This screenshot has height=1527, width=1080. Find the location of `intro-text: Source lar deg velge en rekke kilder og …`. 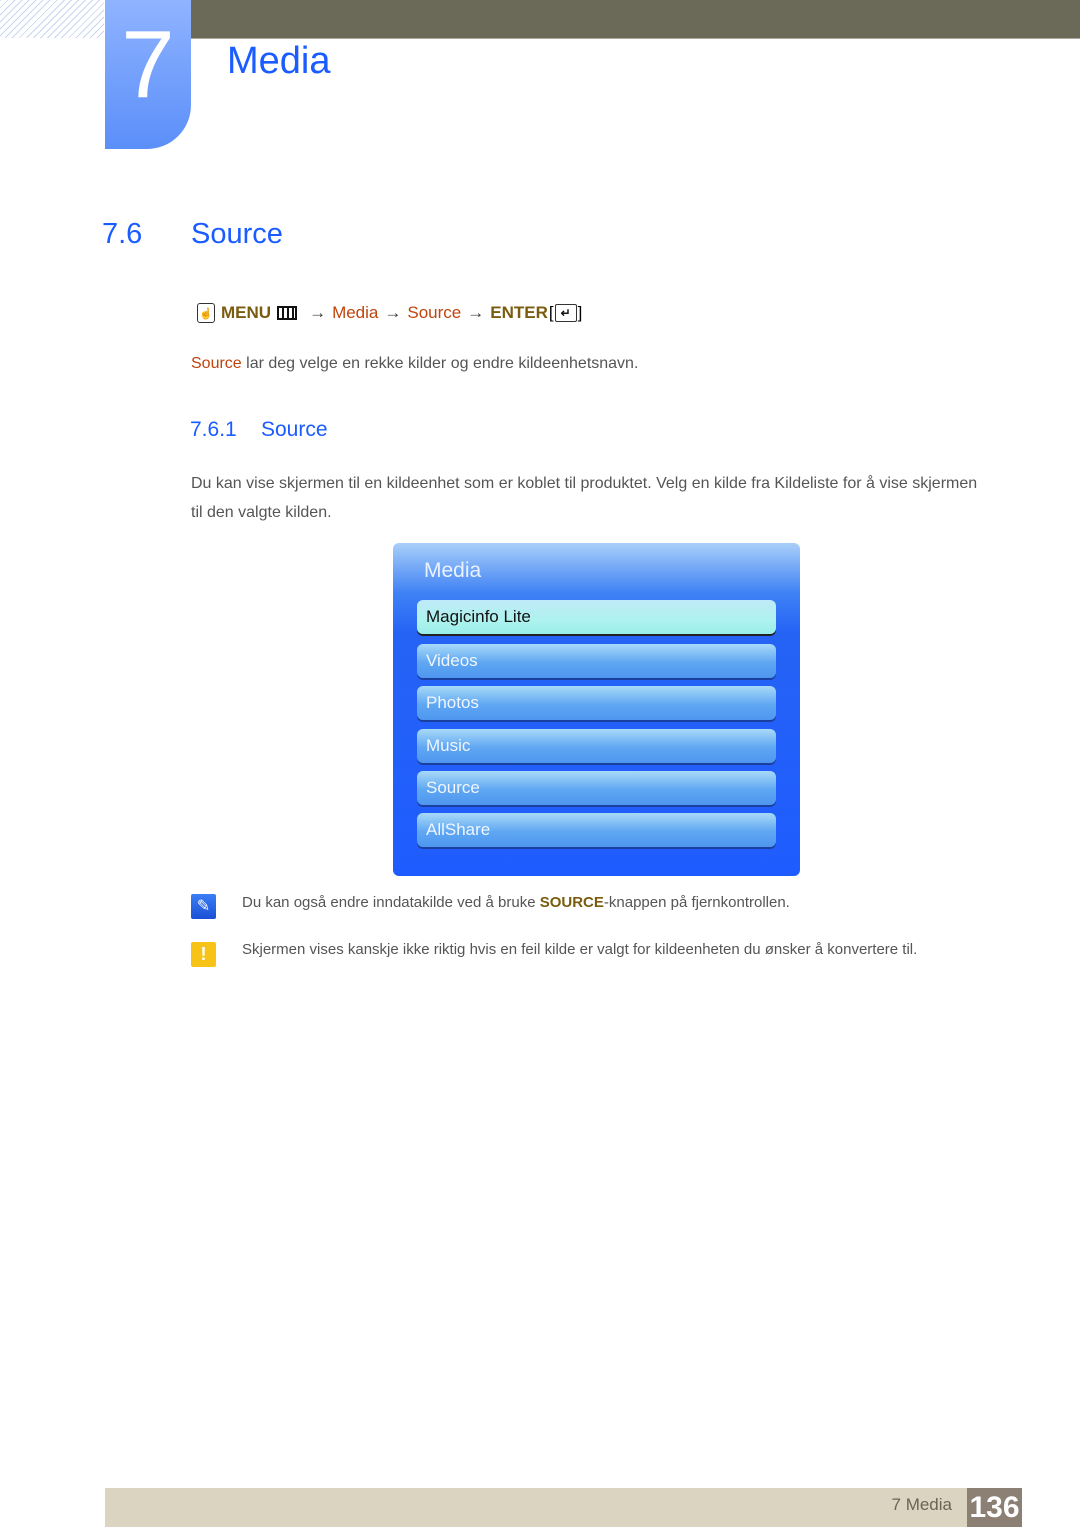

intro-text: Source lar deg velge en rekke kilder og … is located at coordinates (414, 364).